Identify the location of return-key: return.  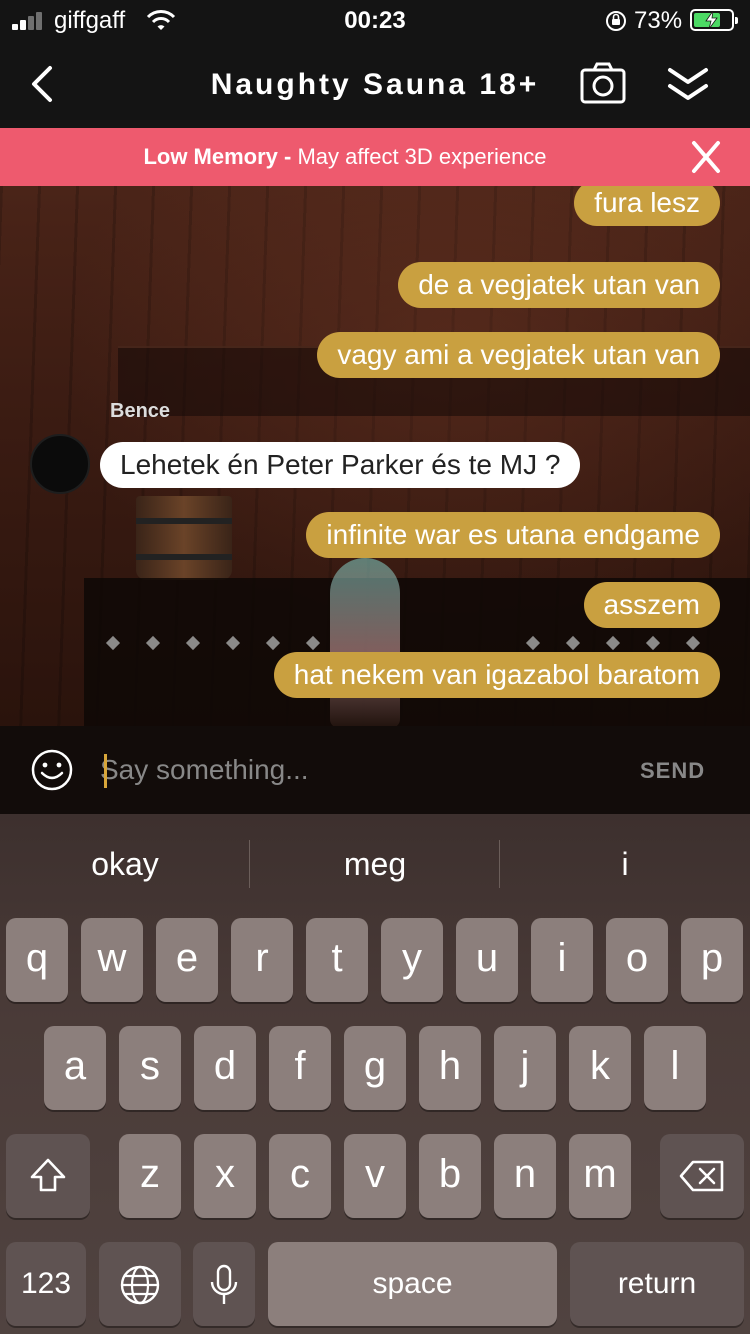
(657, 1284).